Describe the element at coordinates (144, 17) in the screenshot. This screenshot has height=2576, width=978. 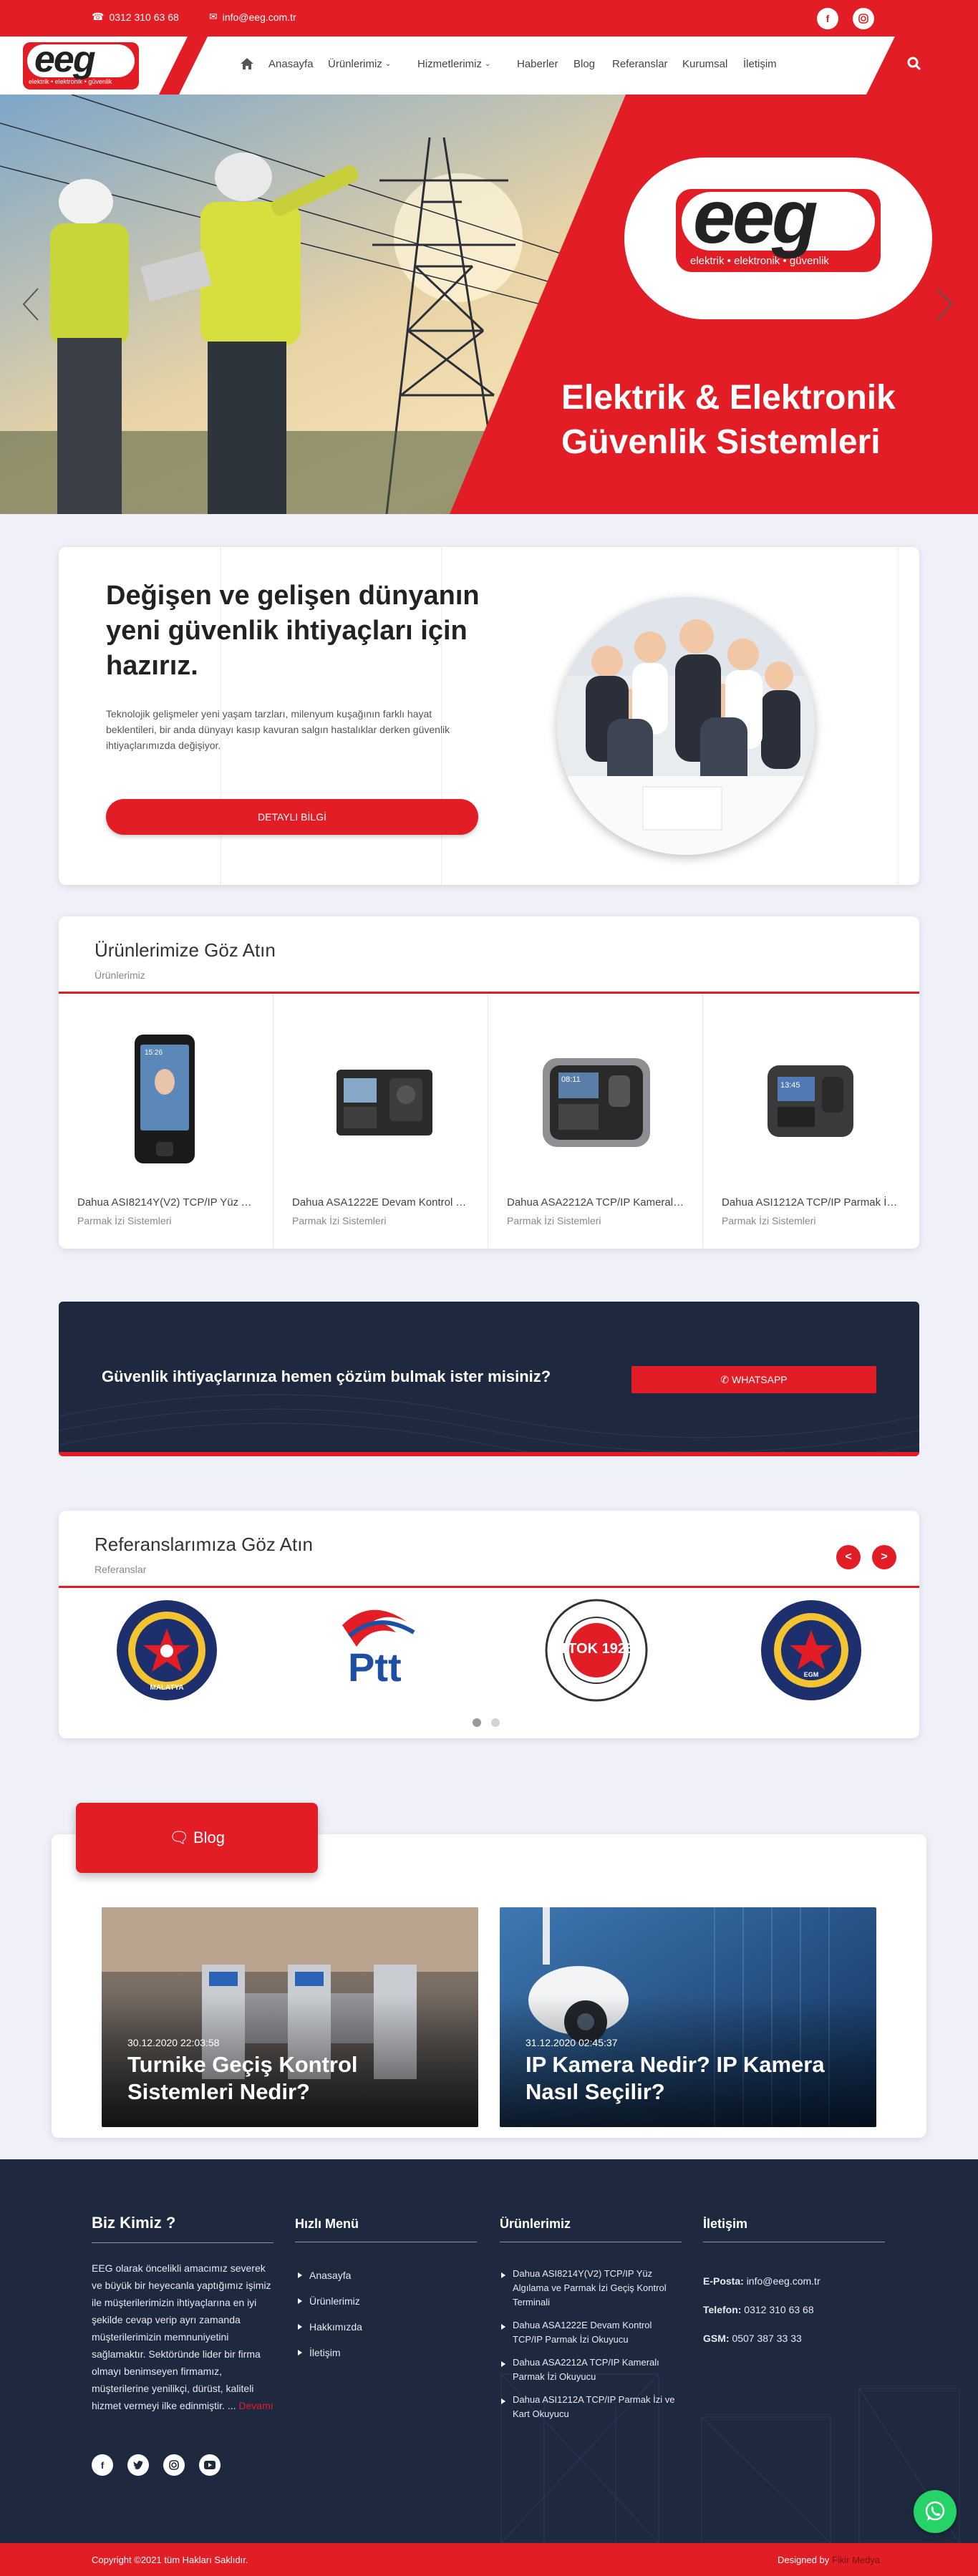
I see `top-phone-text: 0312 310 63 68` at that location.